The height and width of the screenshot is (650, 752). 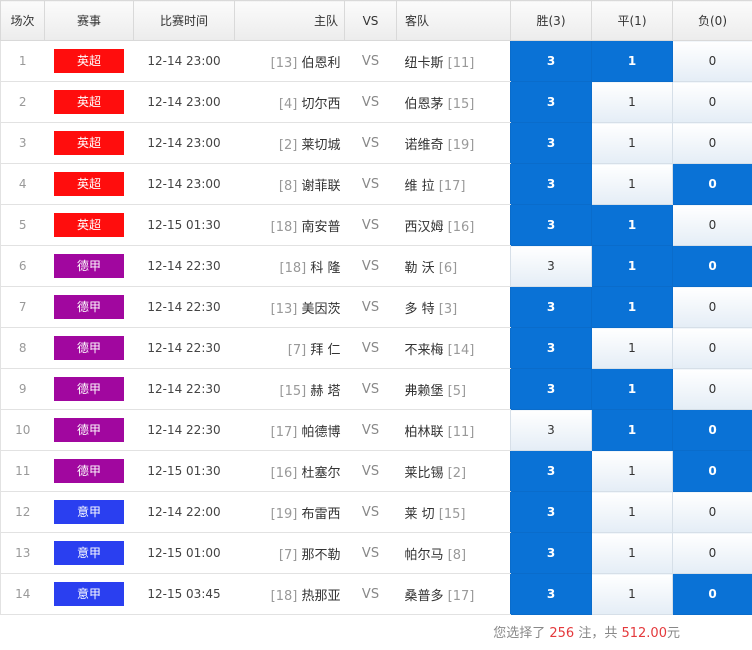 What do you see at coordinates (184, 594) in the screenshot?
I see `match-time: 12-15 03:45` at bounding box center [184, 594].